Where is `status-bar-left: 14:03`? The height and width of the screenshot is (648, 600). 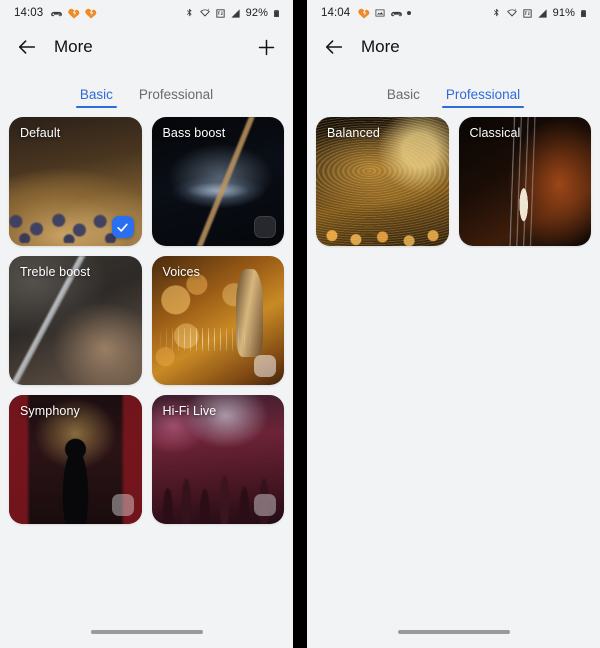
status-bar-left: 14:03 is located at coordinates (55, 13).